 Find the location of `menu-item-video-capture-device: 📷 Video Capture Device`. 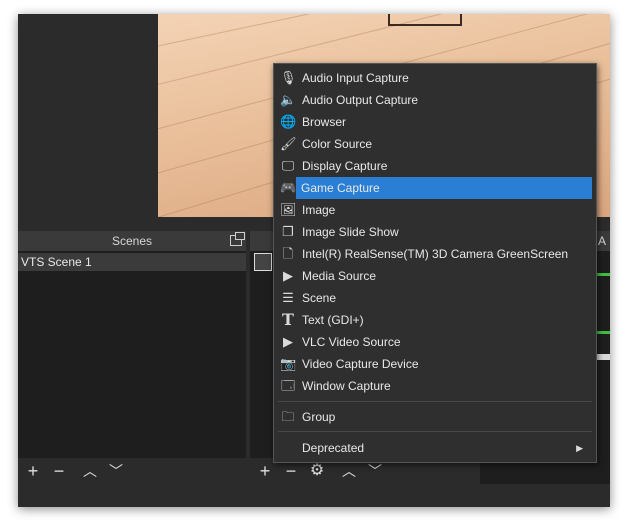

menu-item-video-capture-device: 📷 Video Capture Device is located at coordinates (435, 364).